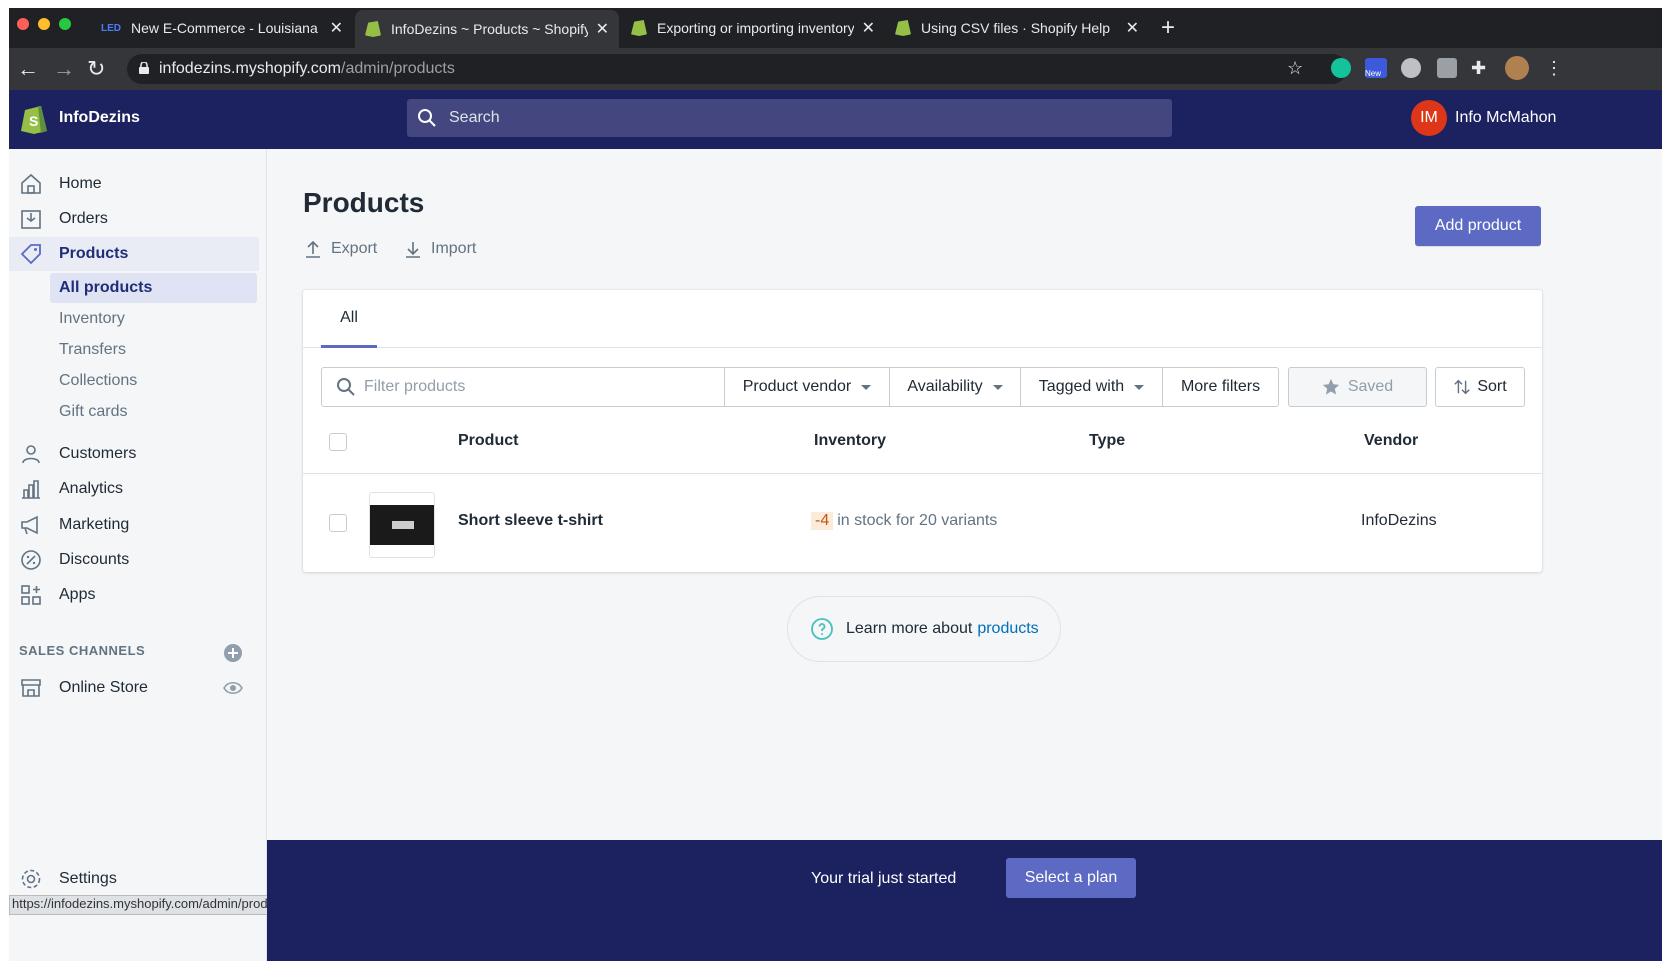 The width and height of the screenshot is (1662, 961). What do you see at coordinates (64, 69) in the screenshot?
I see `forward-icon: →` at bounding box center [64, 69].